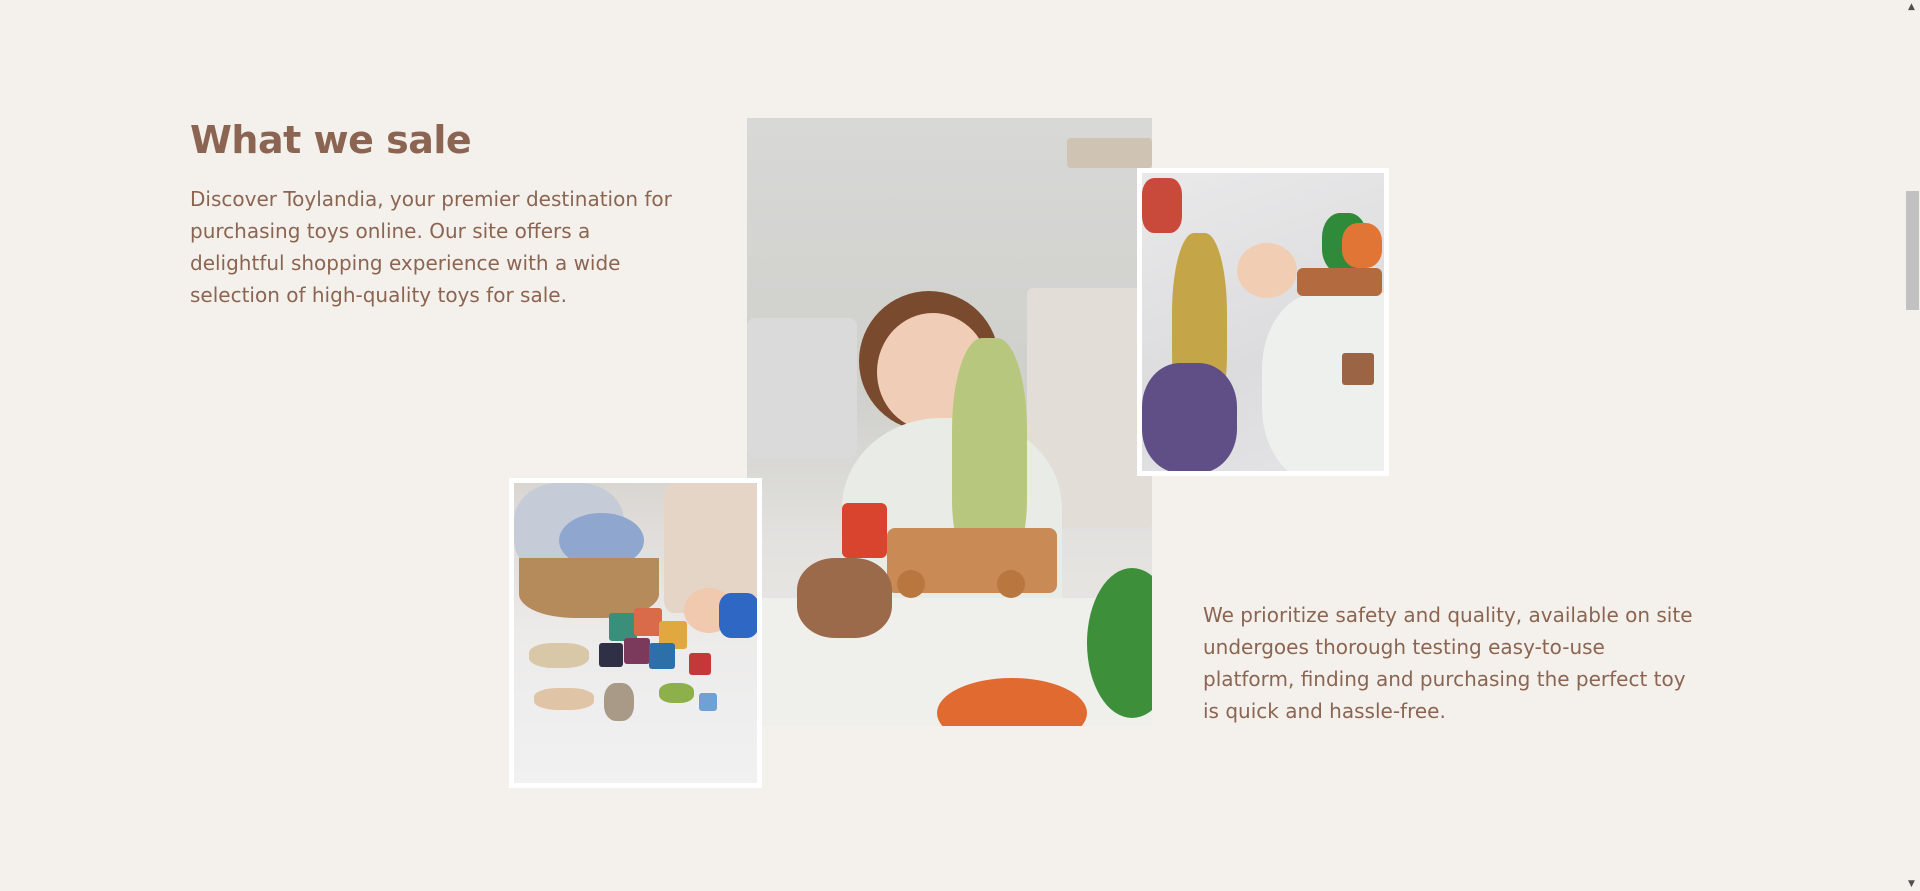  What do you see at coordinates (1911, 445) in the screenshot?
I see `vertical-scrollbar: ▲ ▼` at bounding box center [1911, 445].